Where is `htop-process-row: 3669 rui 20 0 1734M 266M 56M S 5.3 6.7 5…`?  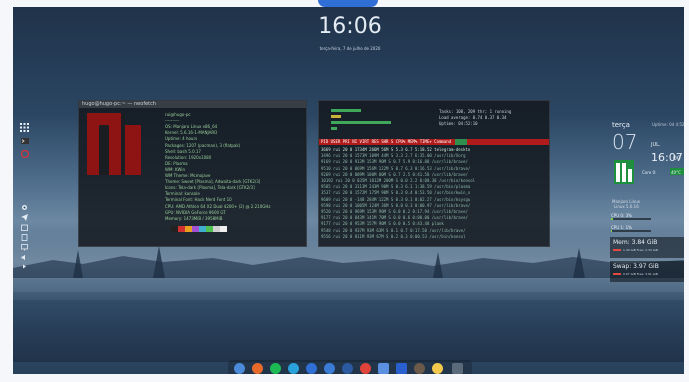
htop-process-row: 3669 rui 20 0 1734M 266M 56M S 5.3 6.7 5… is located at coordinates (434, 149).